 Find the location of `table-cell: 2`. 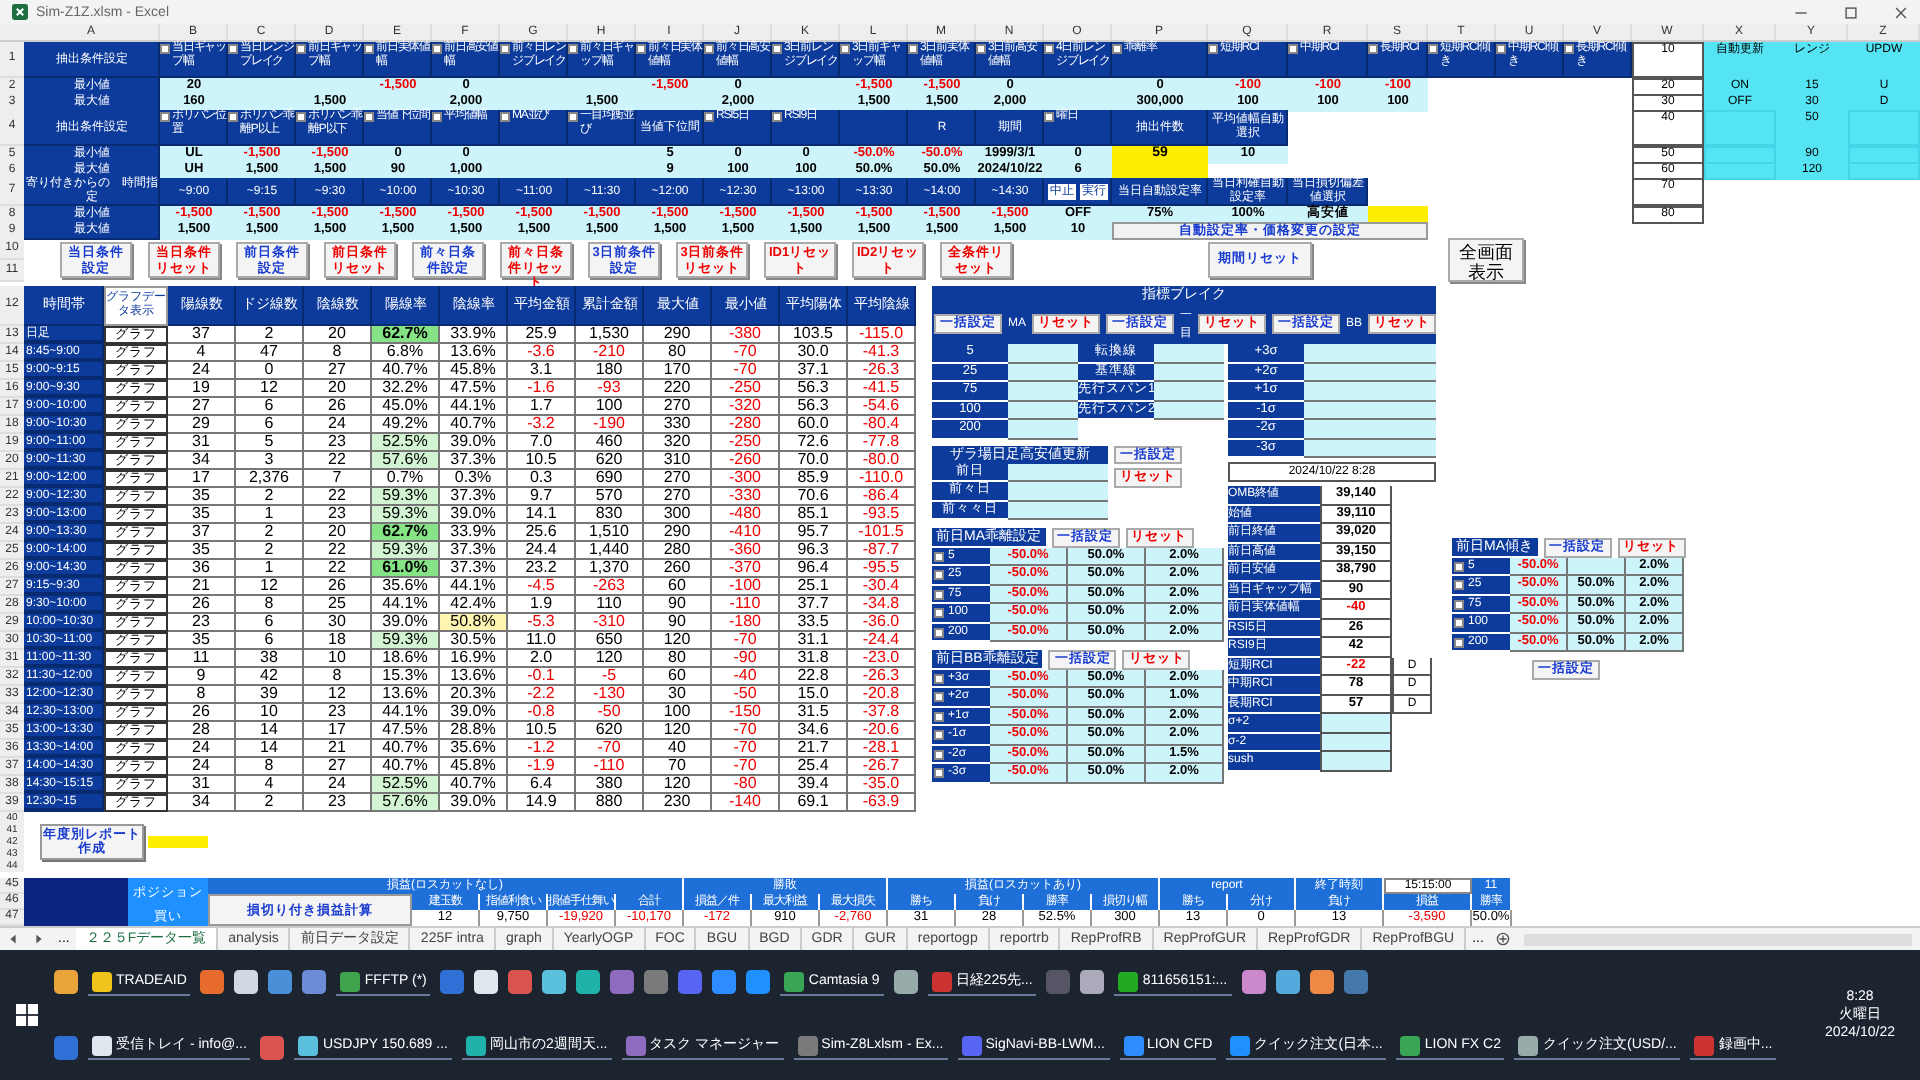

table-cell: 2 is located at coordinates (270, 335).